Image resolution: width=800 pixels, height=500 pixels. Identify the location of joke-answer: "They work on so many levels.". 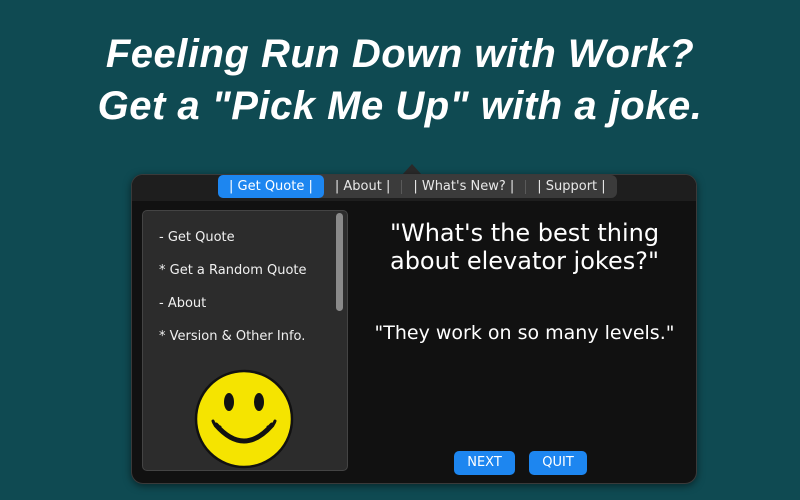
(524, 333).